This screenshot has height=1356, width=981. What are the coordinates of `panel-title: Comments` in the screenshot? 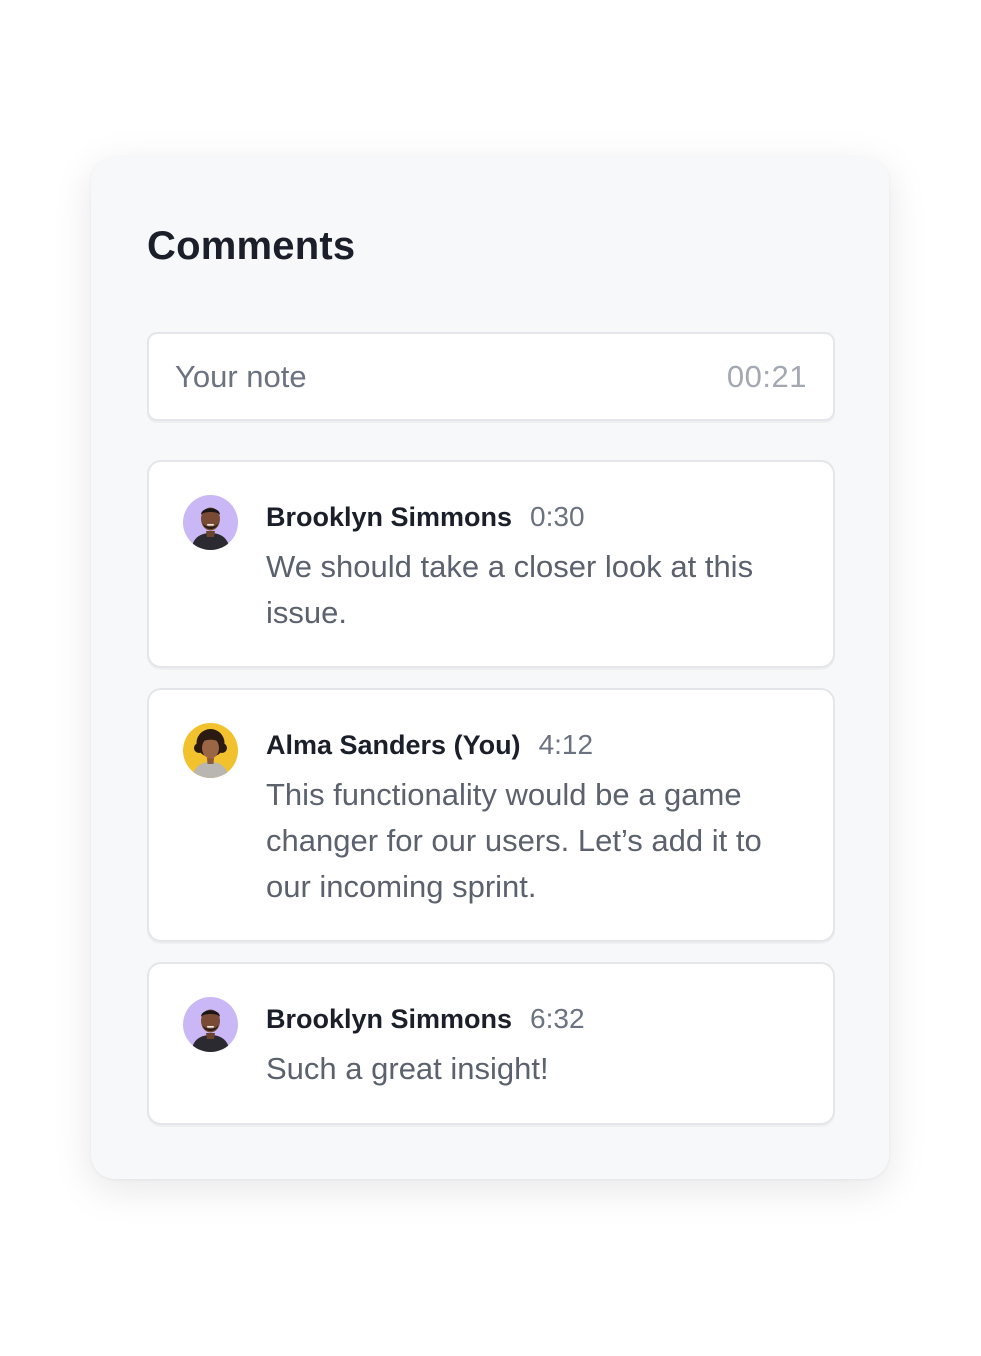 It's located at (251, 246).